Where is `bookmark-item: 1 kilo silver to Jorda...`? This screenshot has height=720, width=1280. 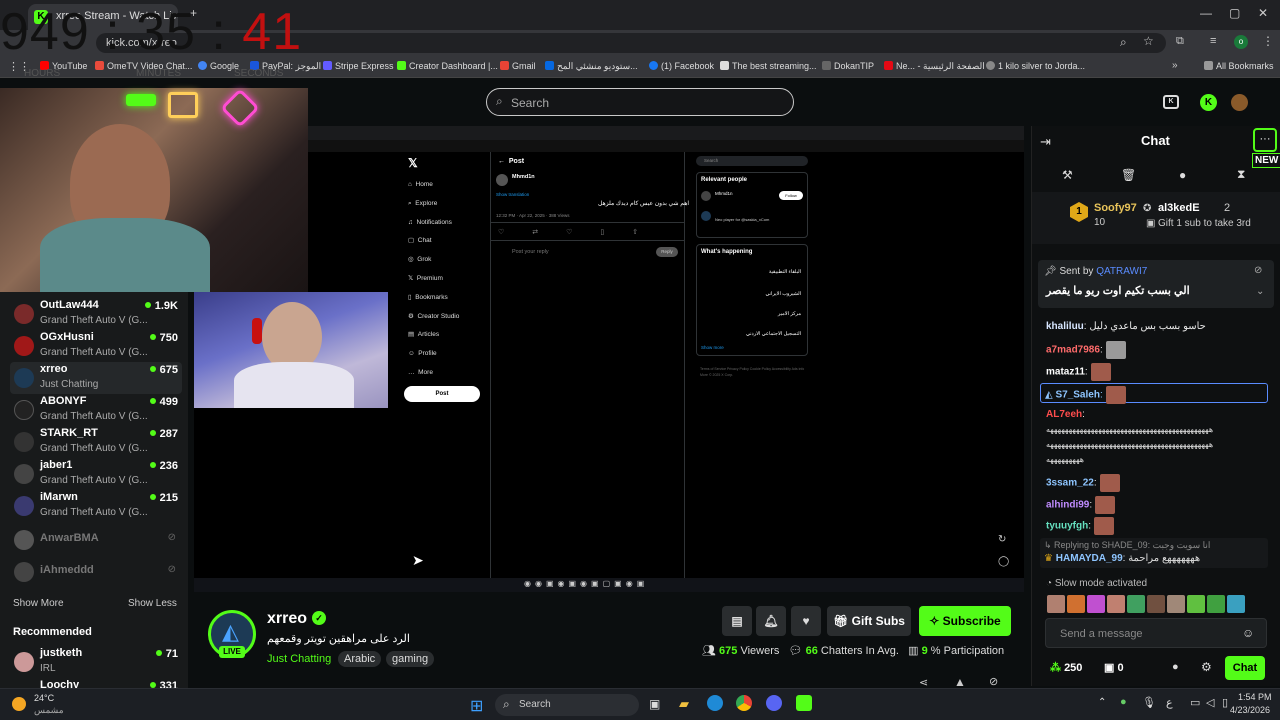
bookmark-item: 1 kilo silver to Jorda... is located at coordinates (1035, 66).